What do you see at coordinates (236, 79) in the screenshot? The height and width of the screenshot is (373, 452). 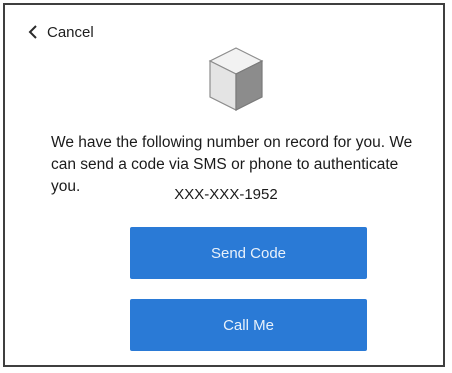 I see `cube-icon` at bounding box center [236, 79].